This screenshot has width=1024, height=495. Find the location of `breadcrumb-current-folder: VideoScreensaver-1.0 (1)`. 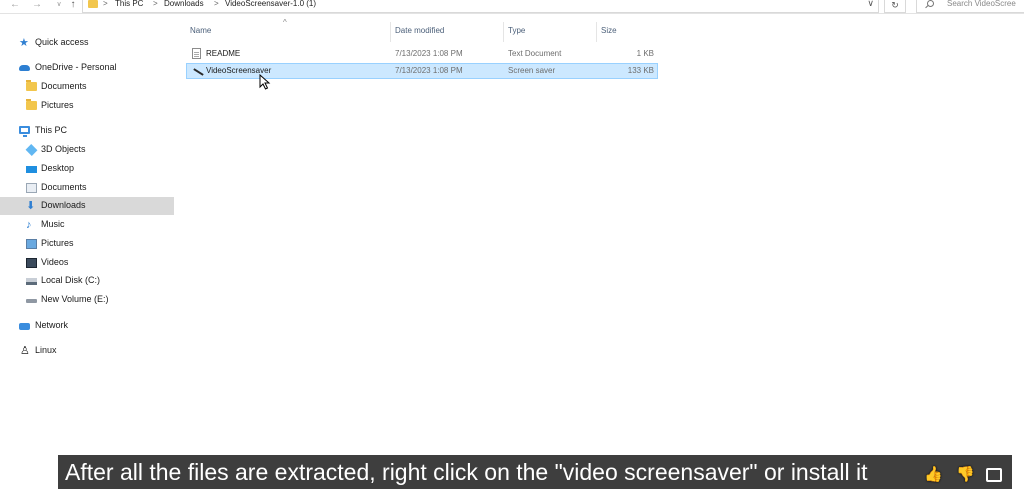

breadcrumb-current-folder: VideoScreensaver-1.0 (1) is located at coordinates (270, 4).